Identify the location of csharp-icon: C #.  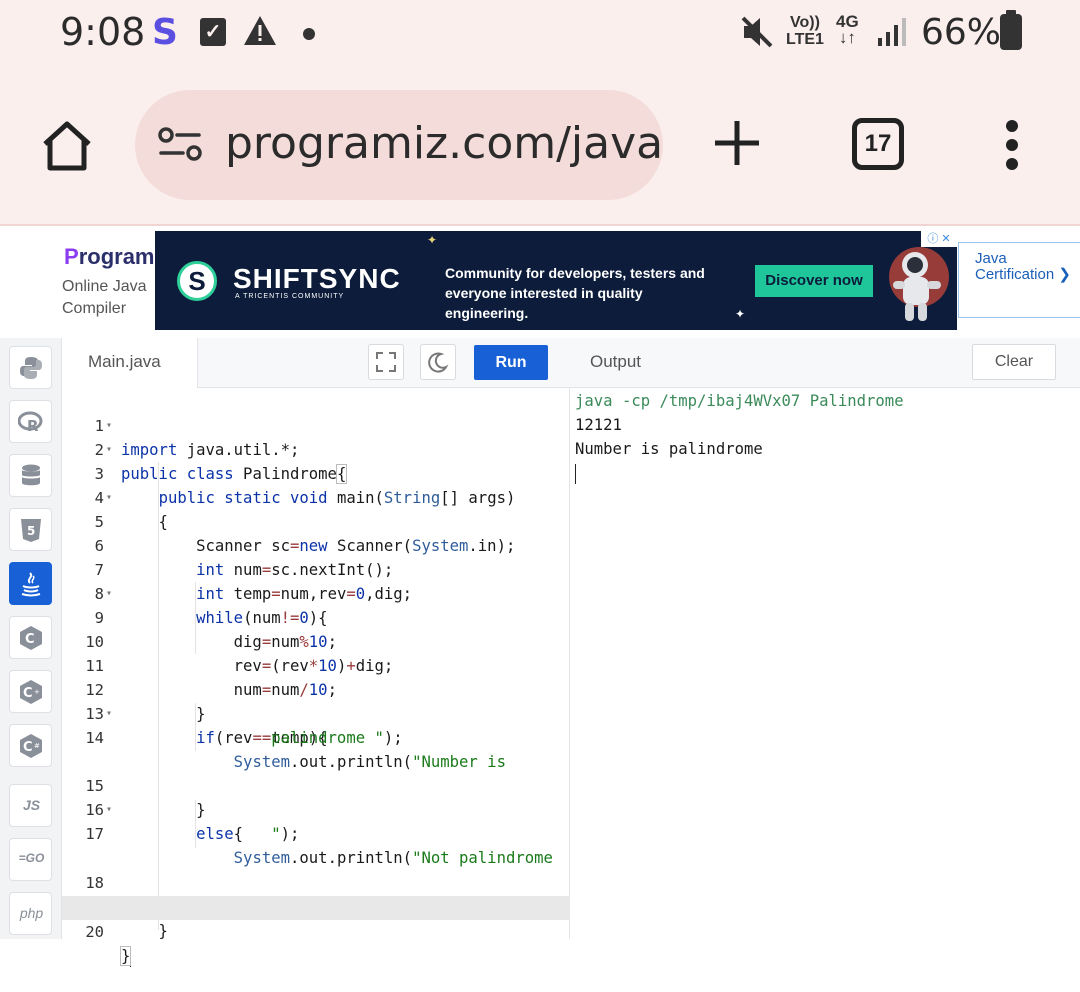
(31, 746).